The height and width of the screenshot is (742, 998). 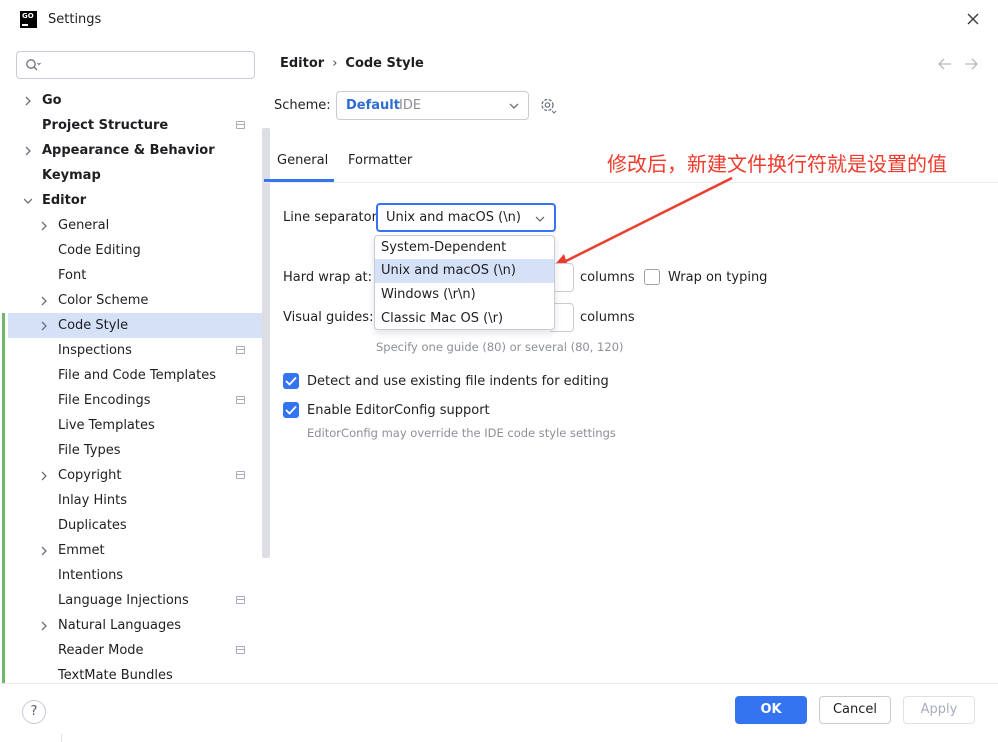 What do you see at coordinates (971, 64) in the screenshot?
I see `forward-arrow-icon` at bounding box center [971, 64].